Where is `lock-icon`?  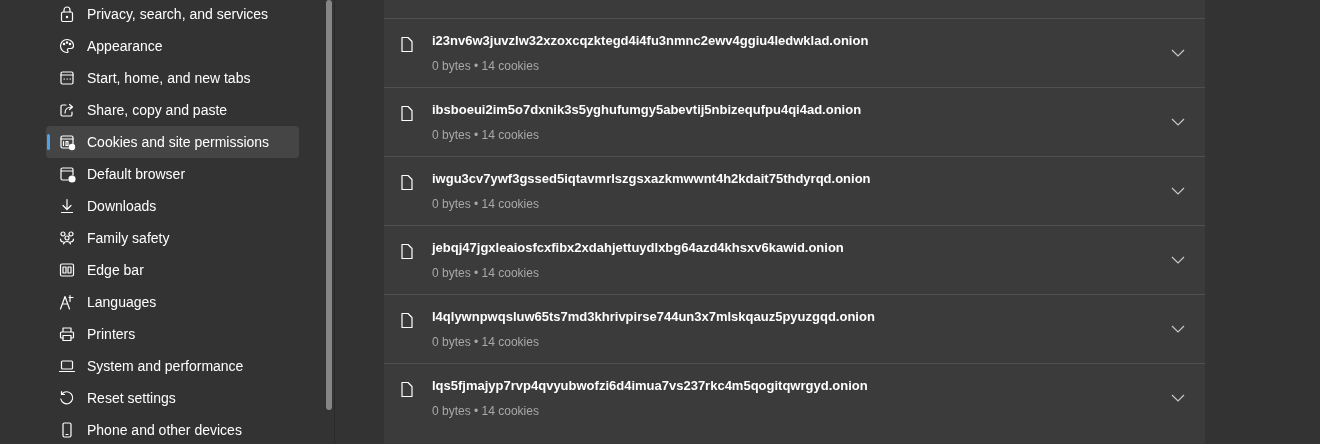 lock-icon is located at coordinates (67, 14).